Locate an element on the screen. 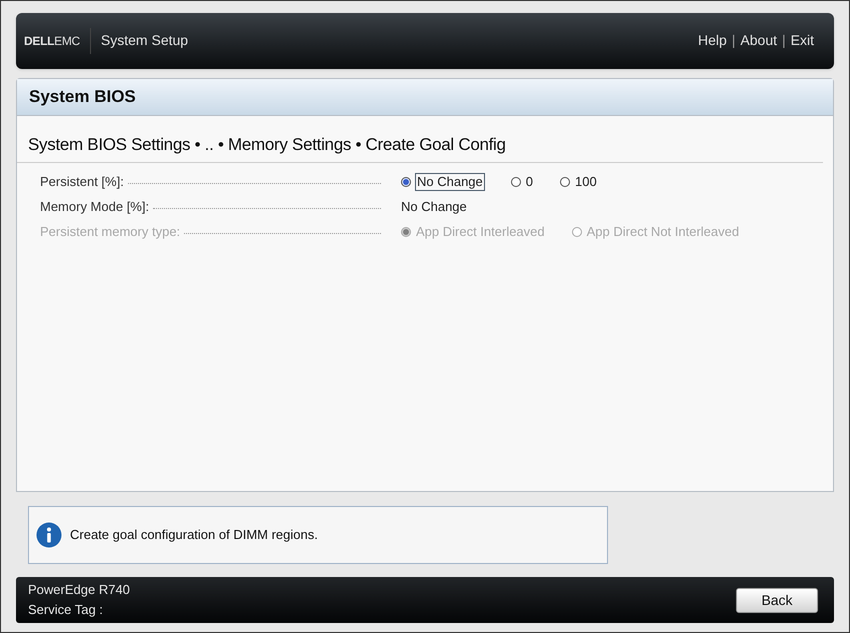 The width and height of the screenshot is (850, 633). logo: DELLEMC is located at coordinates (57, 41).